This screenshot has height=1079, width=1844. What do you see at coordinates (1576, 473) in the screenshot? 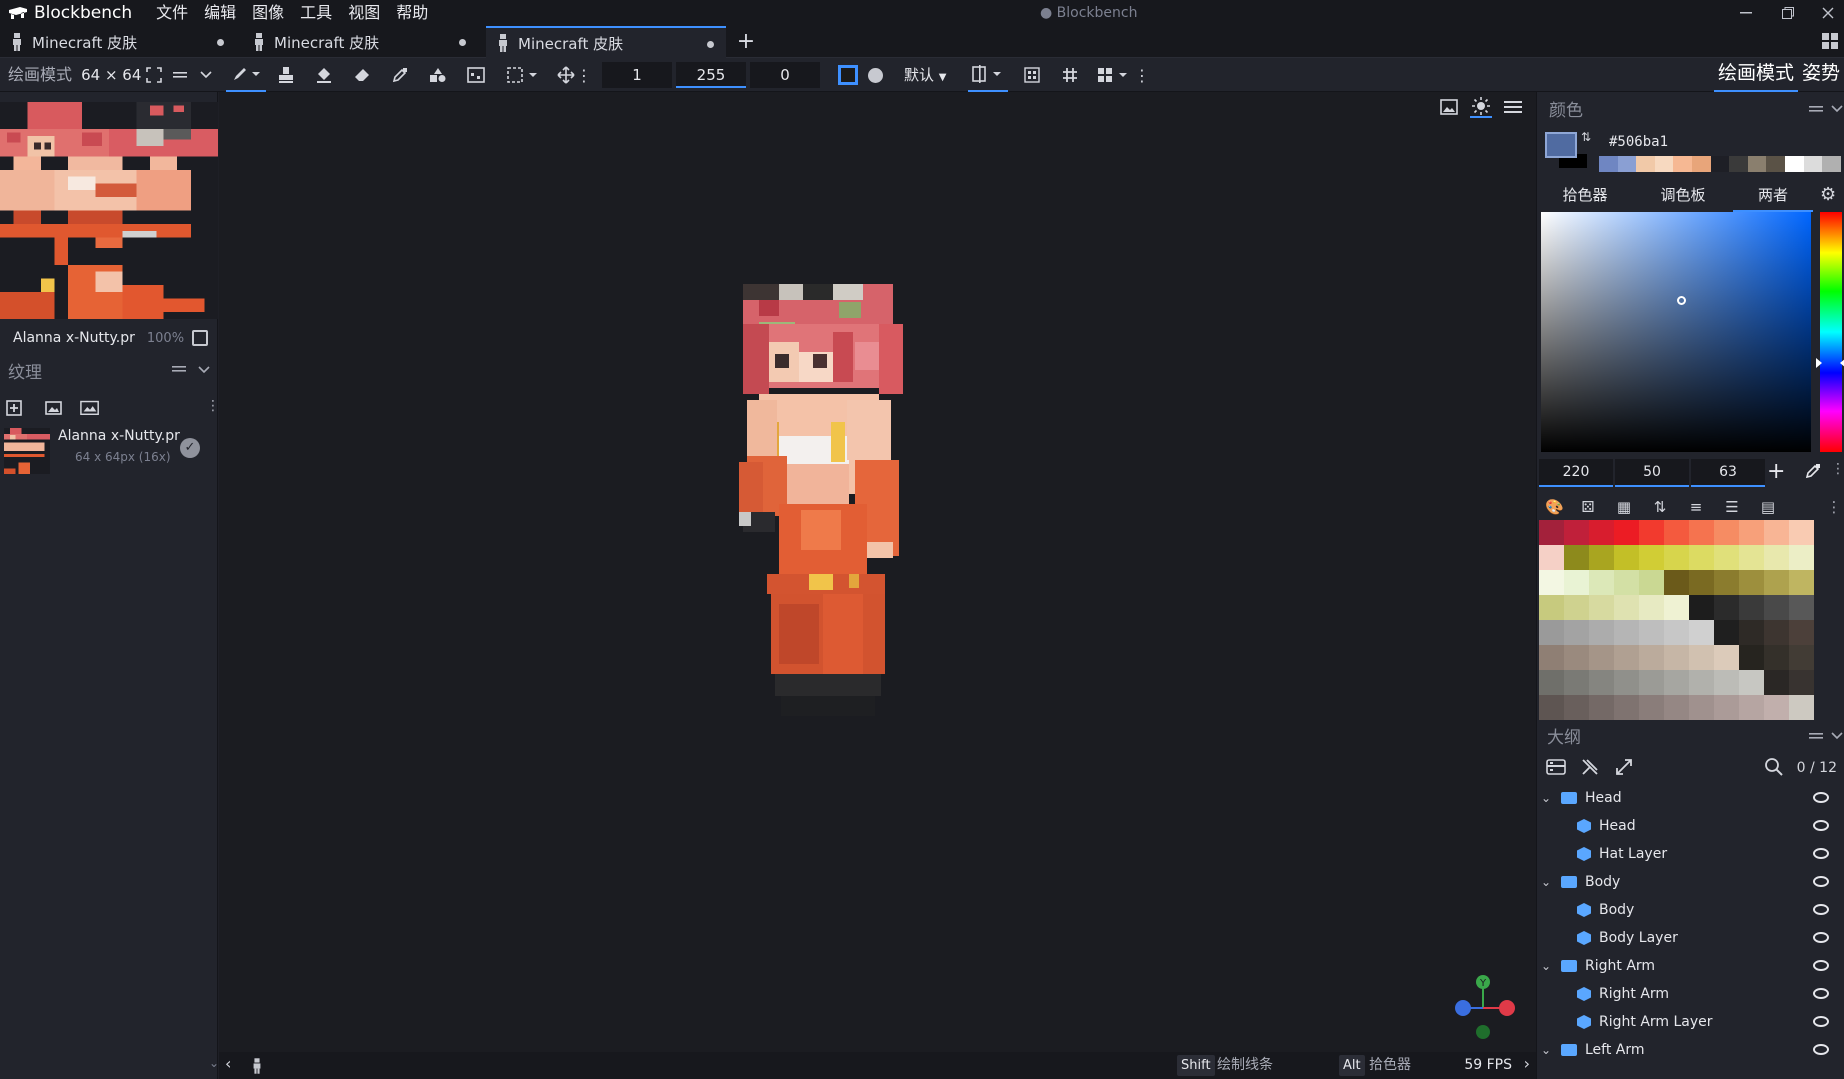
I see `red-input: 220` at bounding box center [1576, 473].